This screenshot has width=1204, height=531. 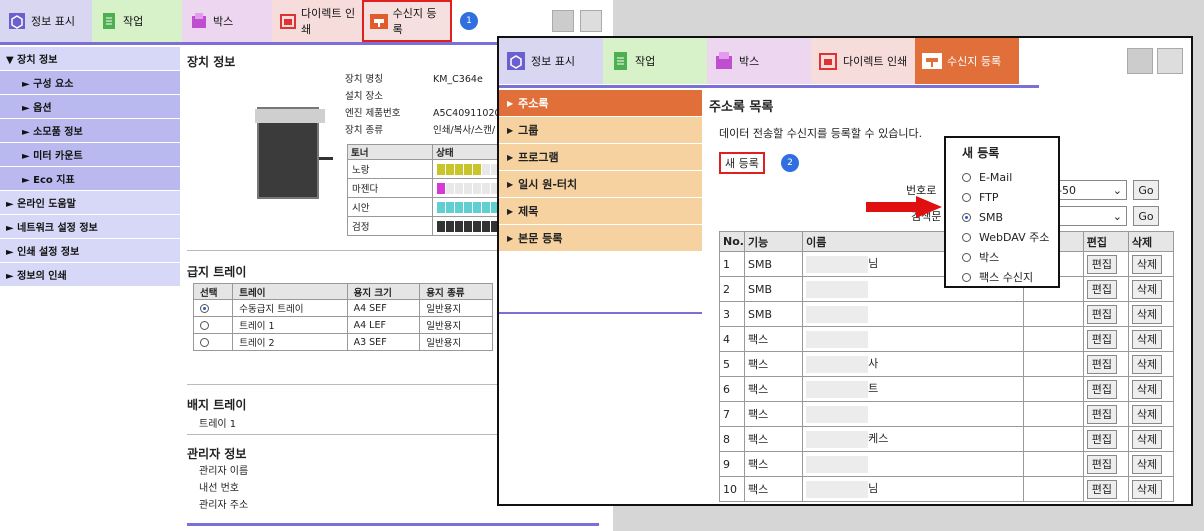 What do you see at coordinates (600, 184) in the screenshot?
I see `sidebar-item-temp-one-touch: ▶ 일시 원-터치` at bounding box center [600, 184].